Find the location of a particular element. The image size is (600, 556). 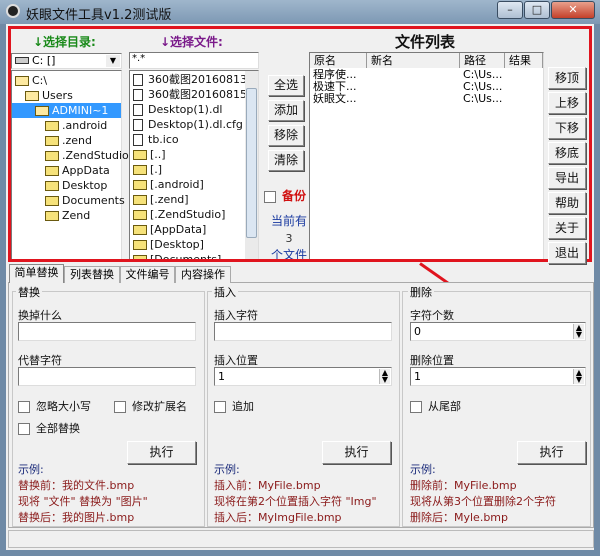

replace-with-label: 代替字符 is located at coordinates (40, 360).